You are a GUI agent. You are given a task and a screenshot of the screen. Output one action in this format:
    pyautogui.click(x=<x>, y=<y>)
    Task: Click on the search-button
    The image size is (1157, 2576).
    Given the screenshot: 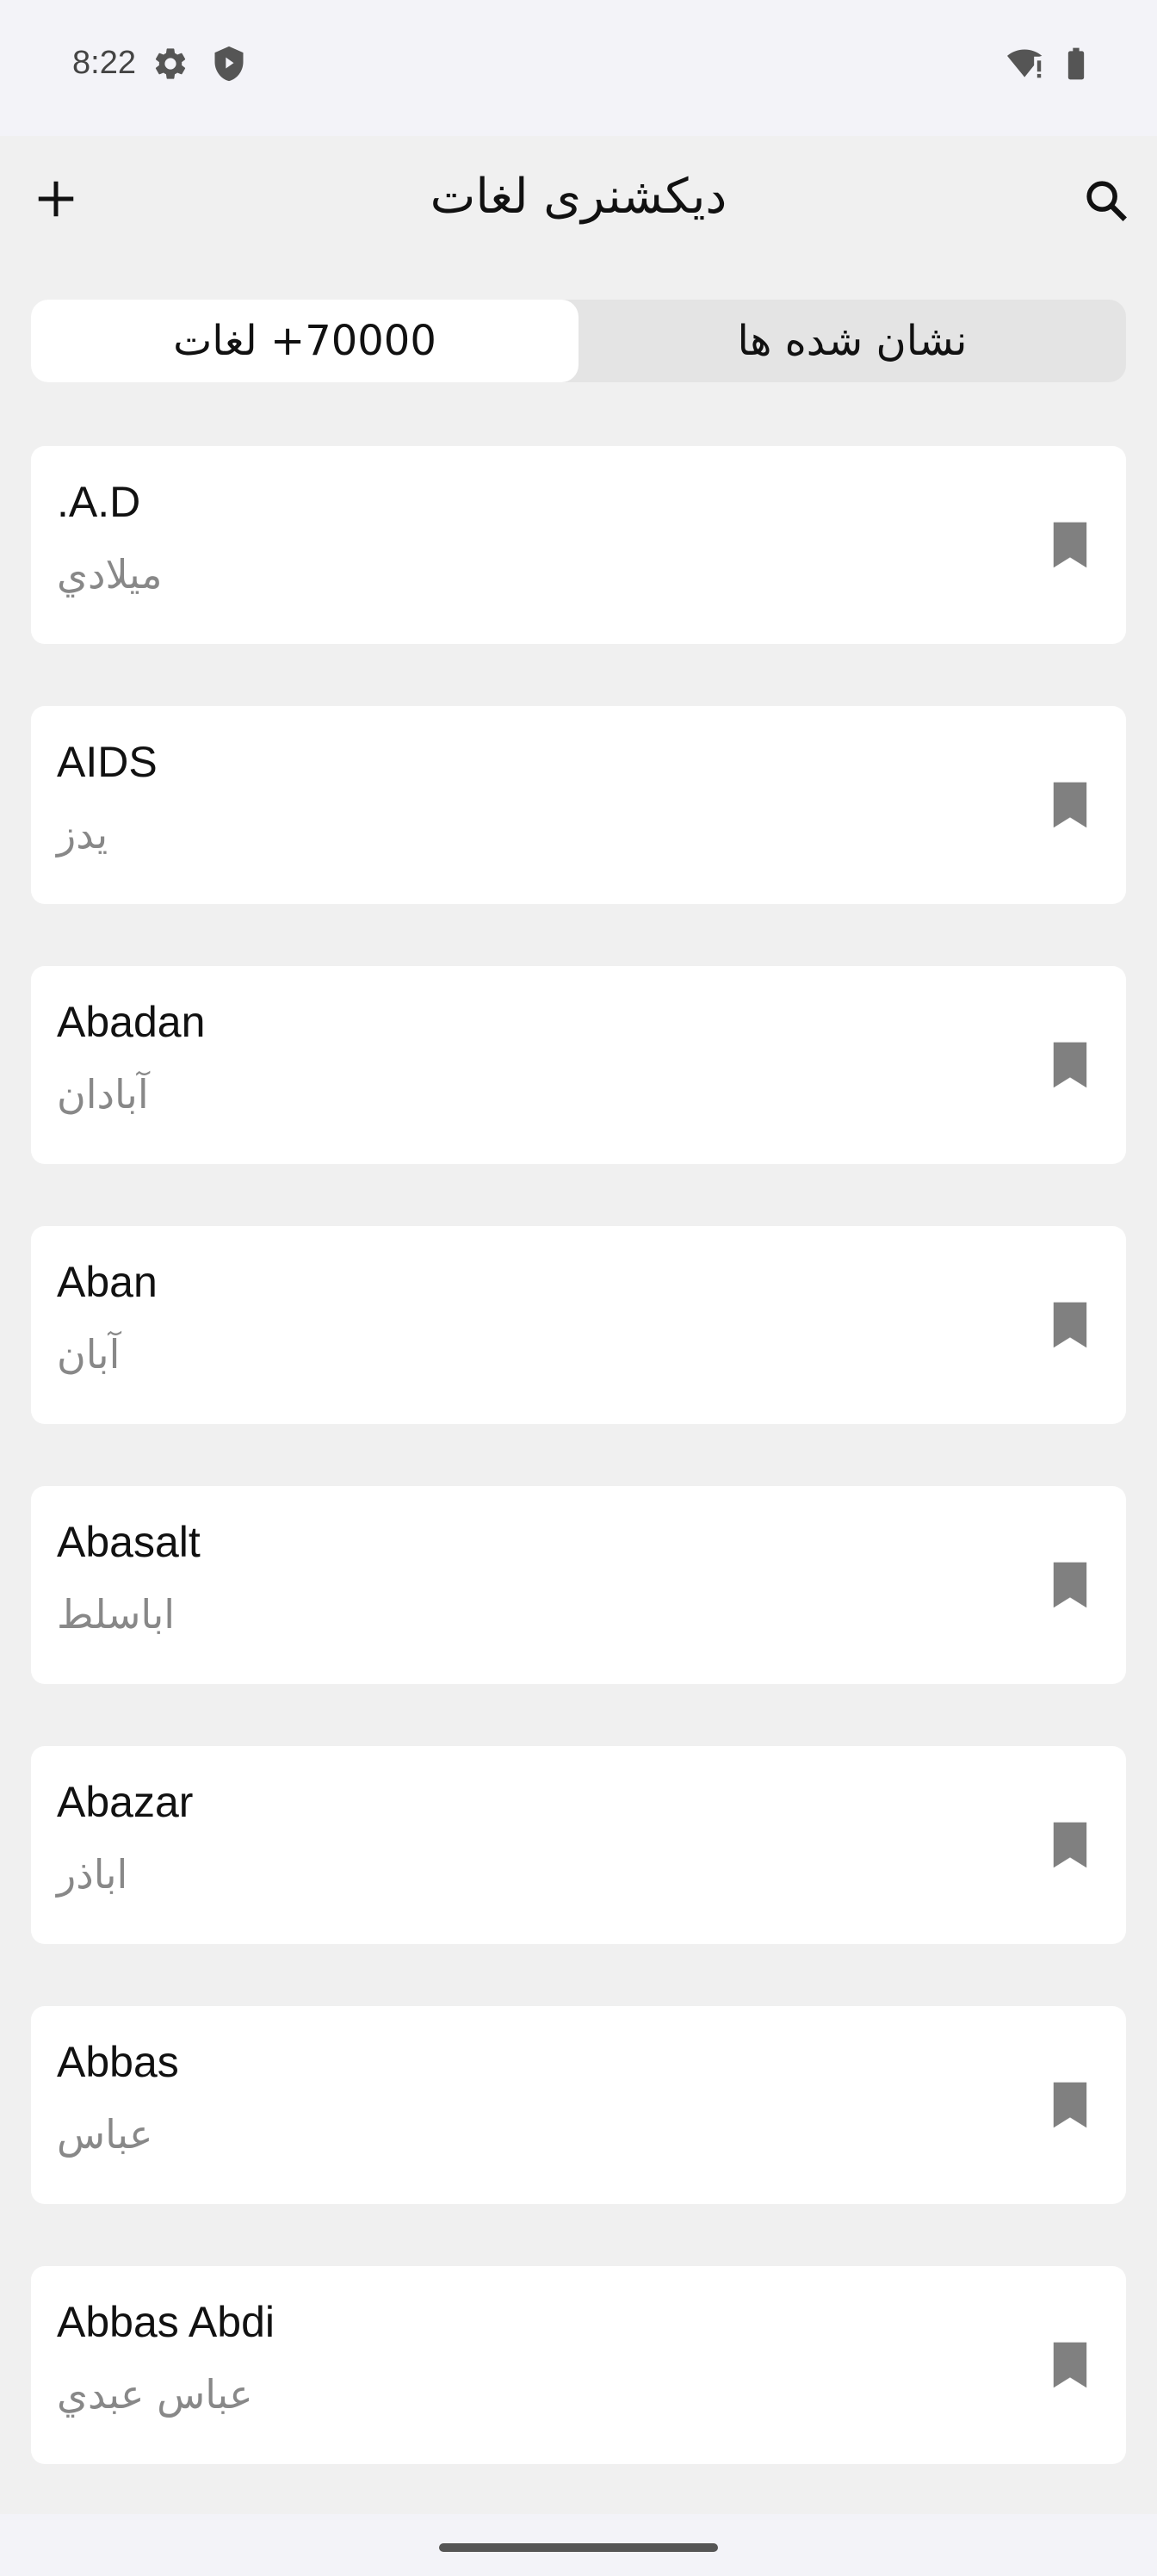 What is the action you would take?
    pyautogui.click(x=1106, y=200)
    